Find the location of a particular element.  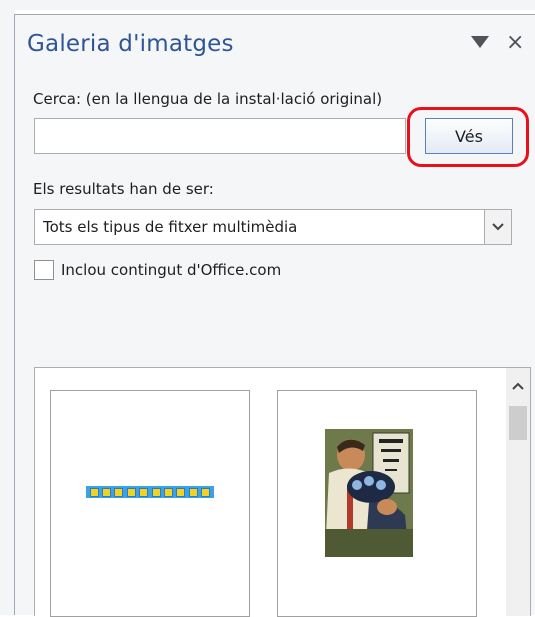

chevron-down-icon is located at coordinates (497, 227).